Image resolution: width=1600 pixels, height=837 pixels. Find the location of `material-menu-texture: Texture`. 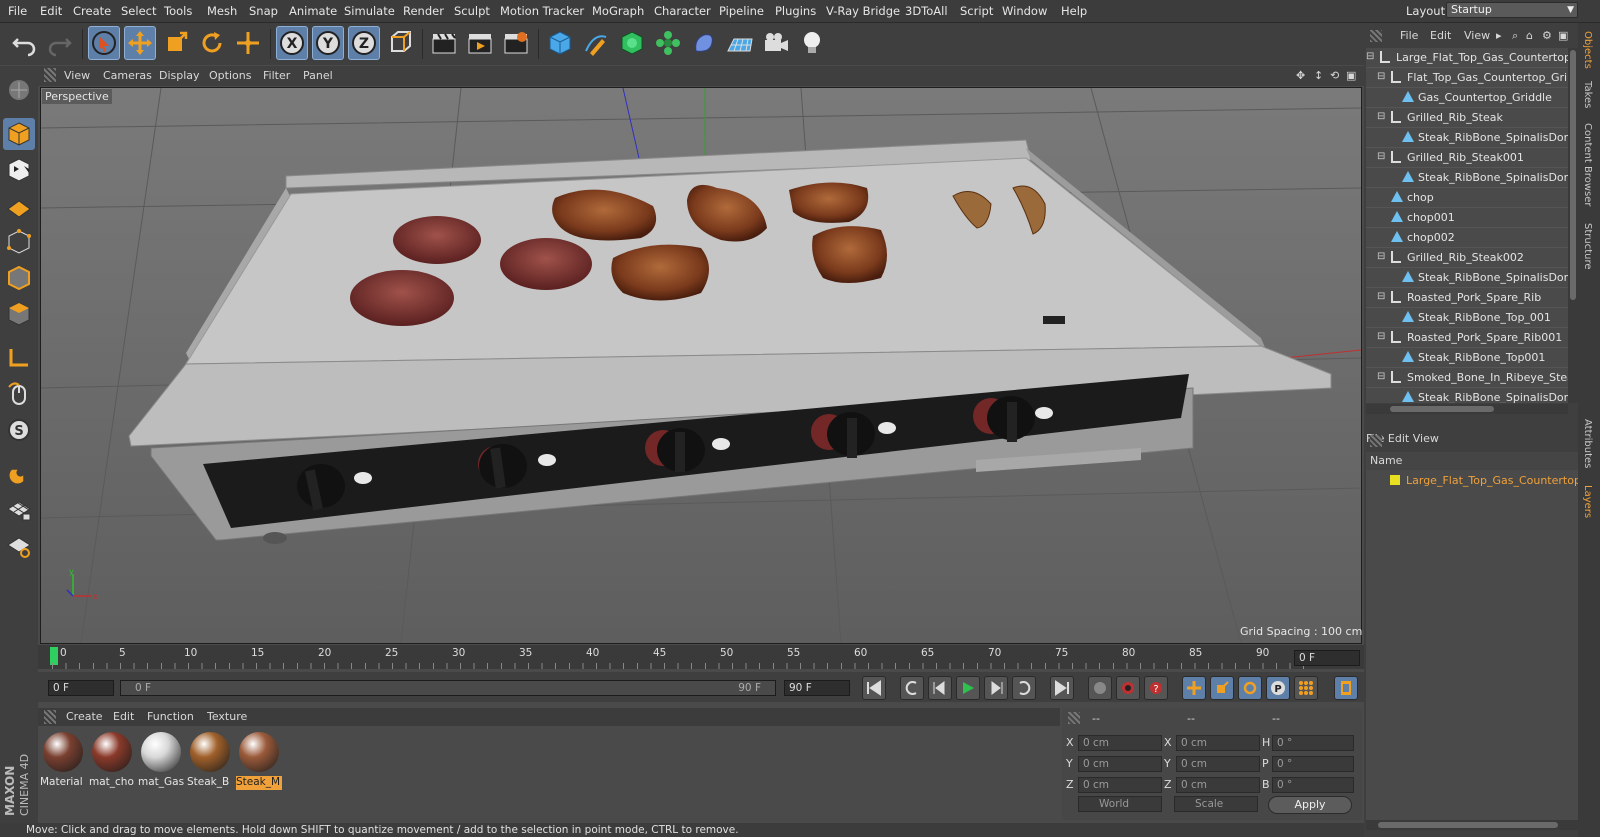

material-menu-texture: Texture is located at coordinates (227, 716).